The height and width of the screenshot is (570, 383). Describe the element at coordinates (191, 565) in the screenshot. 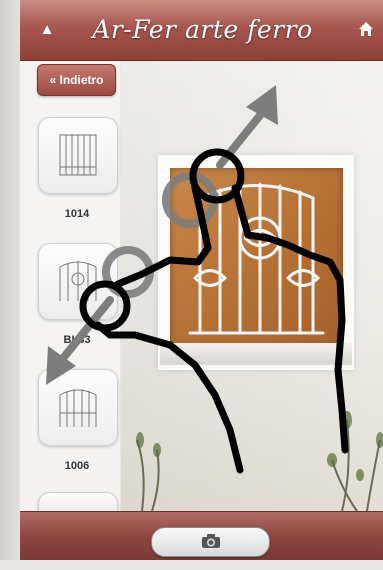

I see `background-bottom` at that location.